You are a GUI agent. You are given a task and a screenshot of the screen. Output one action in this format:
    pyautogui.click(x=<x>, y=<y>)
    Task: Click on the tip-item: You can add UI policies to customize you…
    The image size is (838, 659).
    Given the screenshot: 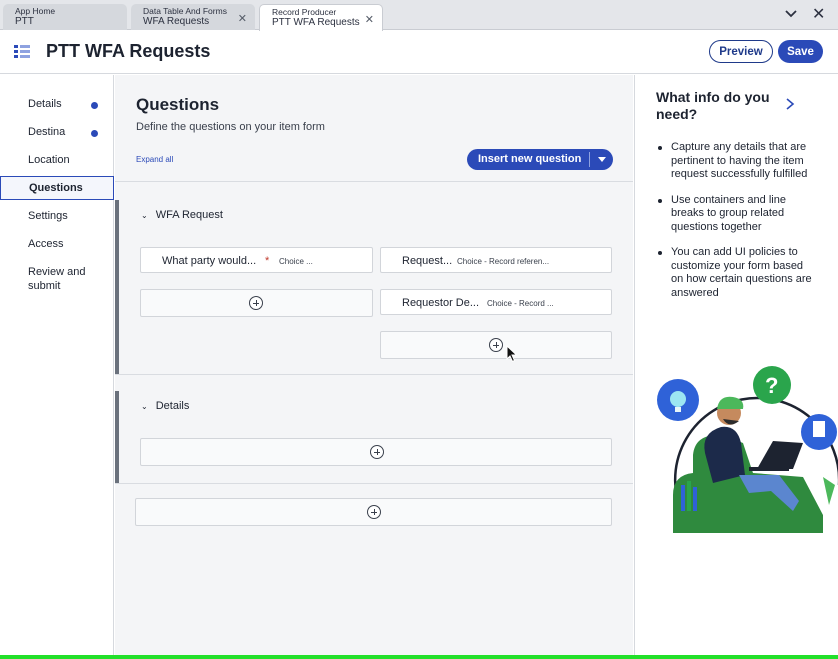 What is the action you would take?
    pyautogui.click(x=736, y=273)
    